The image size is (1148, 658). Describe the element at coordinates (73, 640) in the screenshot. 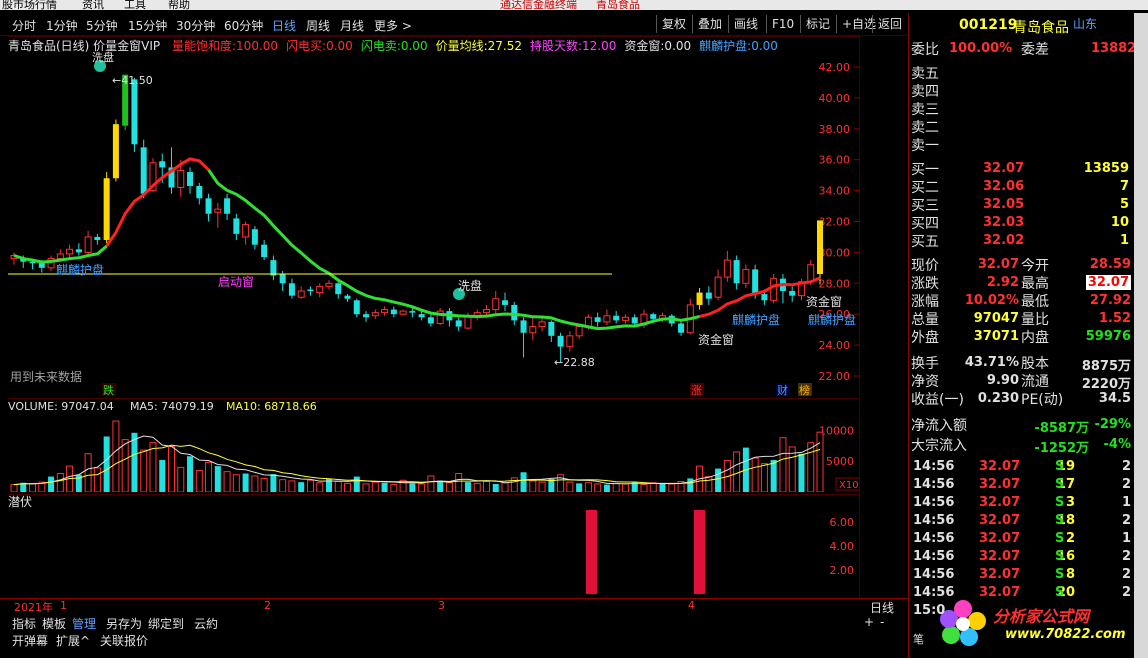

I see `tab-extend: 扩展^` at that location.